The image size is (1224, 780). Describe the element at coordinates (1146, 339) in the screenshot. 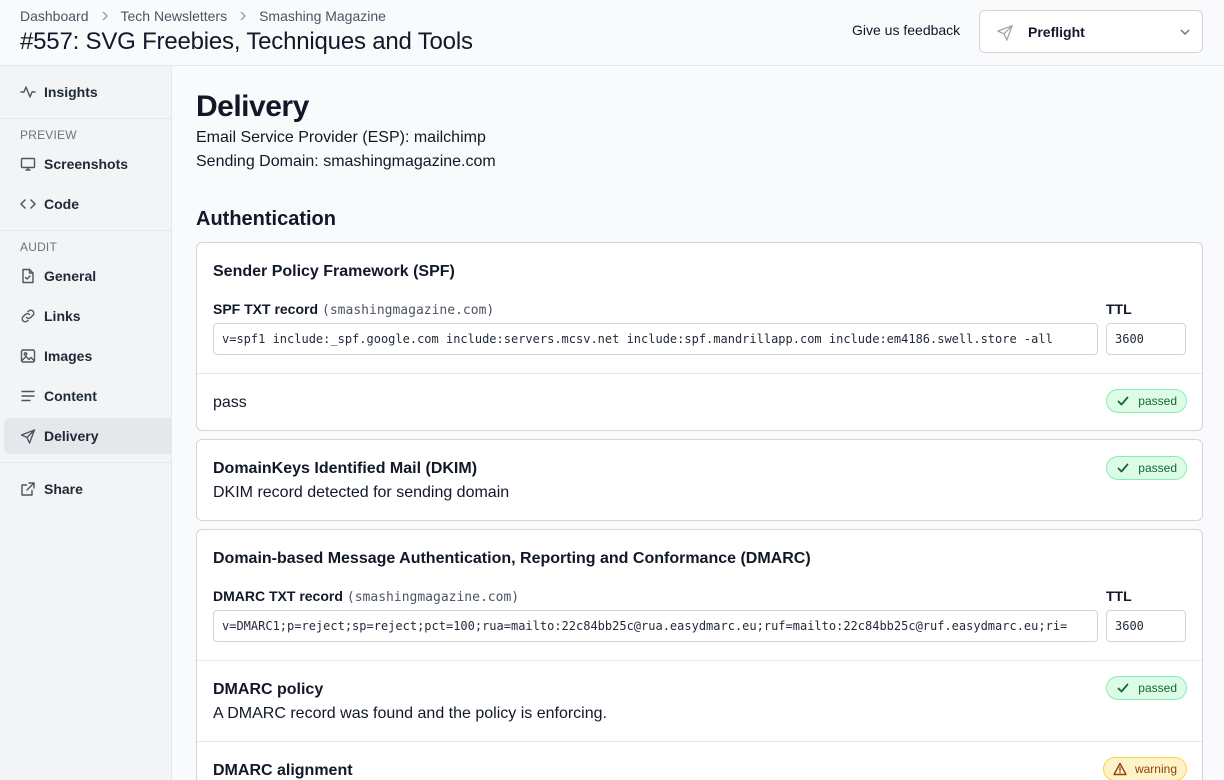

I see `spf-ttl-field: 3600` at that location.